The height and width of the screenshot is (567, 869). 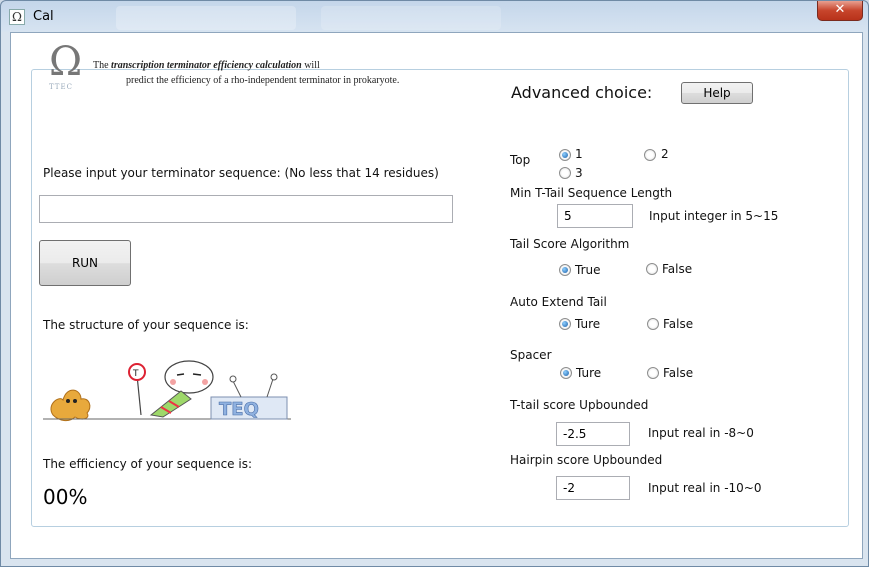 I want to click on structure-label: The structure of your sequence is:, so click(x=146, y=325).